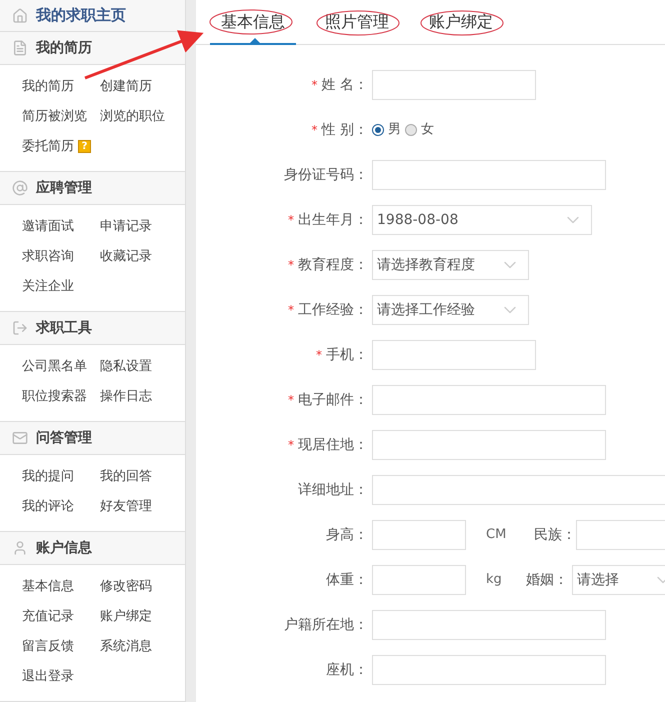 This screenshot has width=665, height=702. Describe the element at coordinates (333, 445) in the screenshot. I see `field-label: 现居住地：` at that location.